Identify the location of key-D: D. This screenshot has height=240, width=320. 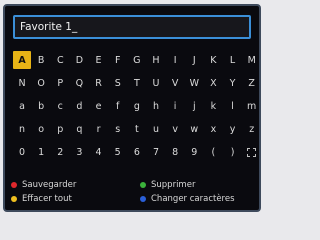
(79, 60).